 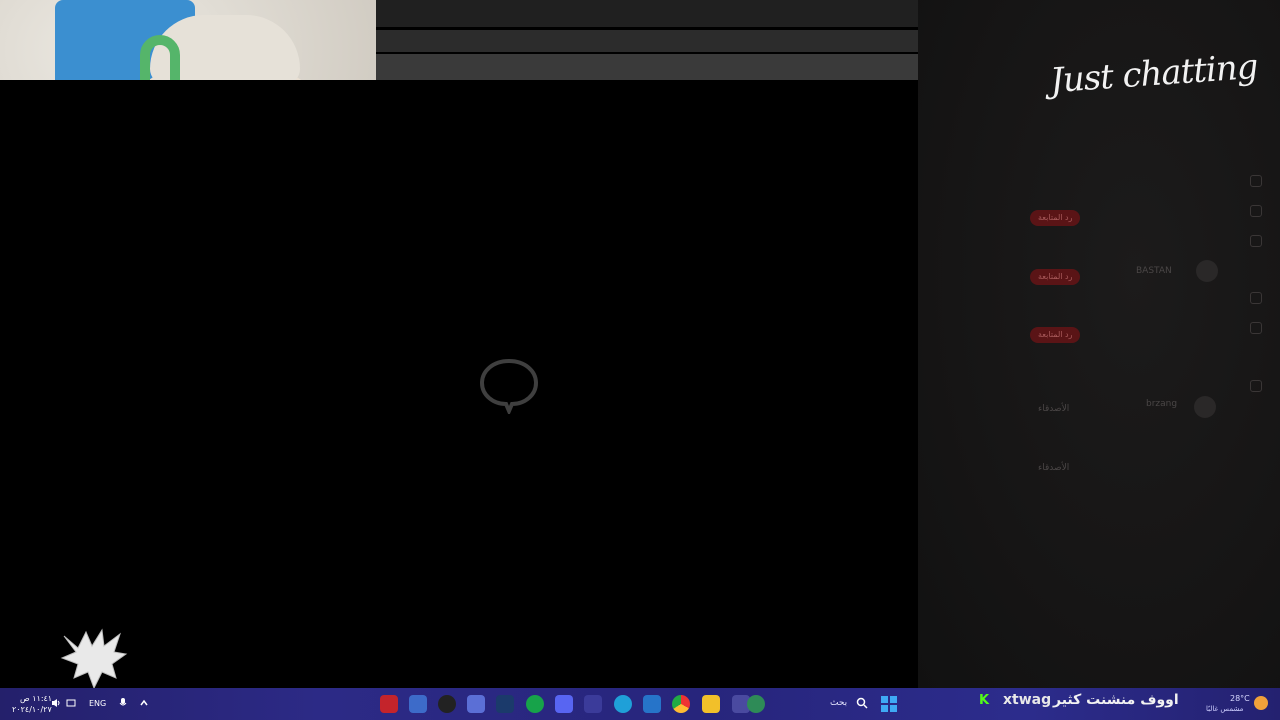 What do you see at coordinates (711, 704) in the screenshot?
I see `explorer-icon` at bounding box center [711, 704].